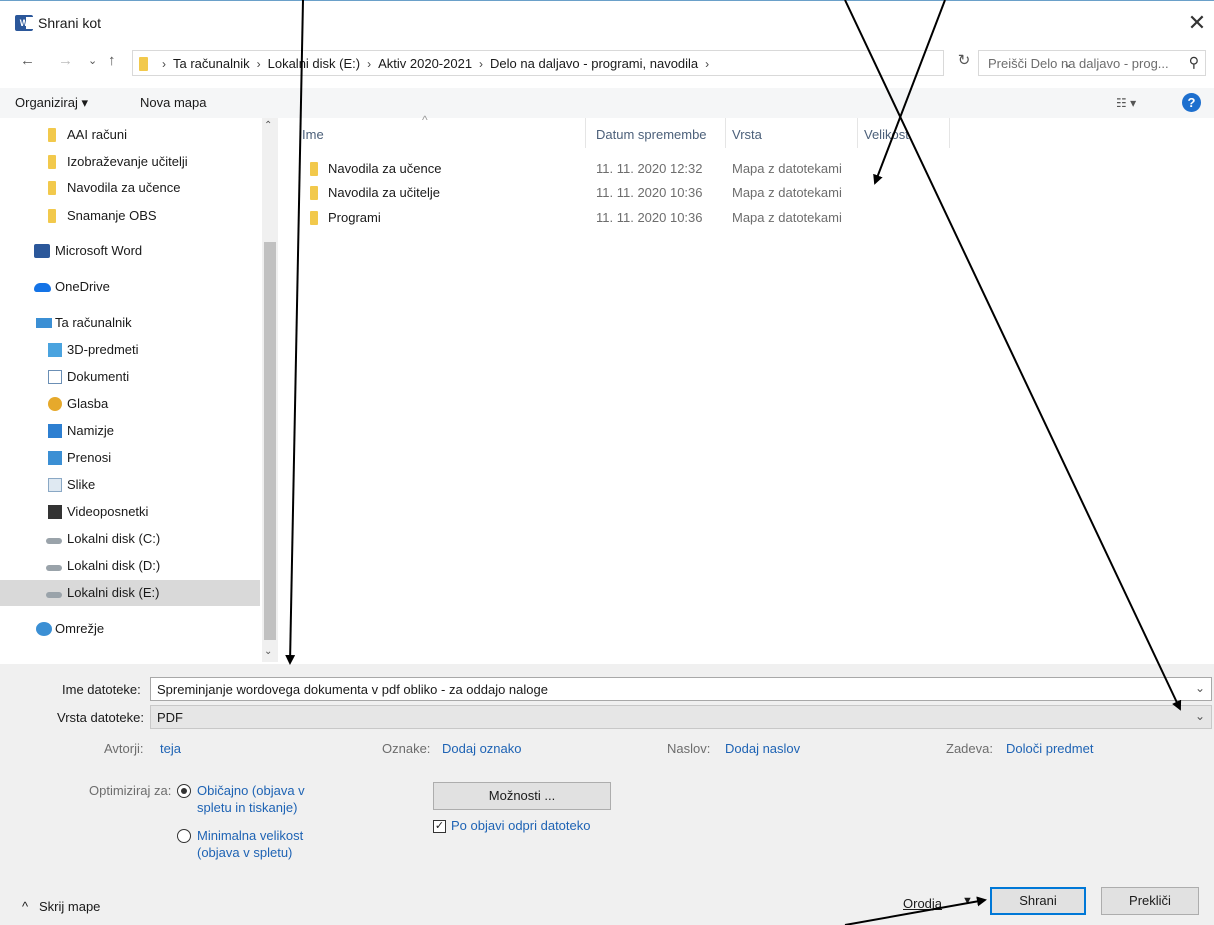  What do you see at coordinates (314, 63) in the screenshot?
I see `breadcrumb-item: Lokalni disk (E:)` at bounding box center [314, 63].